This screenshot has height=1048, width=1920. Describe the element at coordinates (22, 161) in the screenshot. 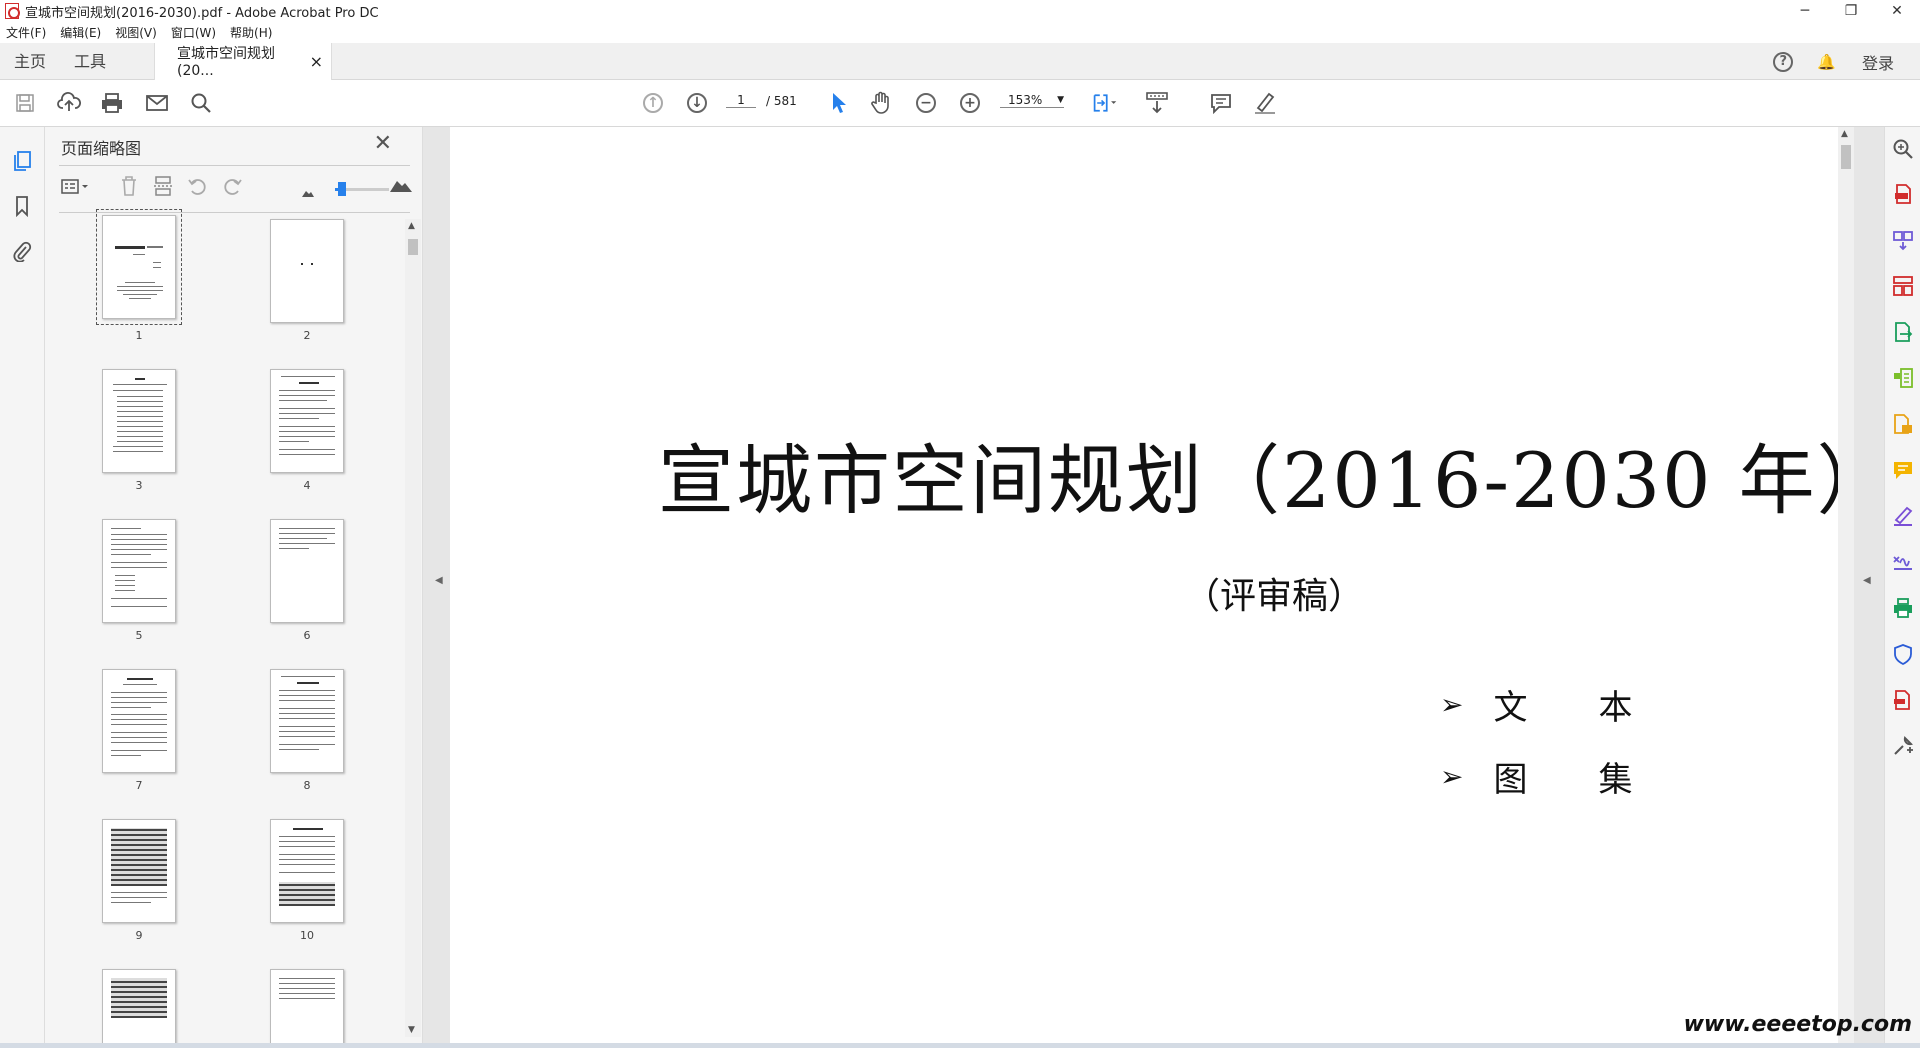

I see `page-thumbnails-icon` at that location.